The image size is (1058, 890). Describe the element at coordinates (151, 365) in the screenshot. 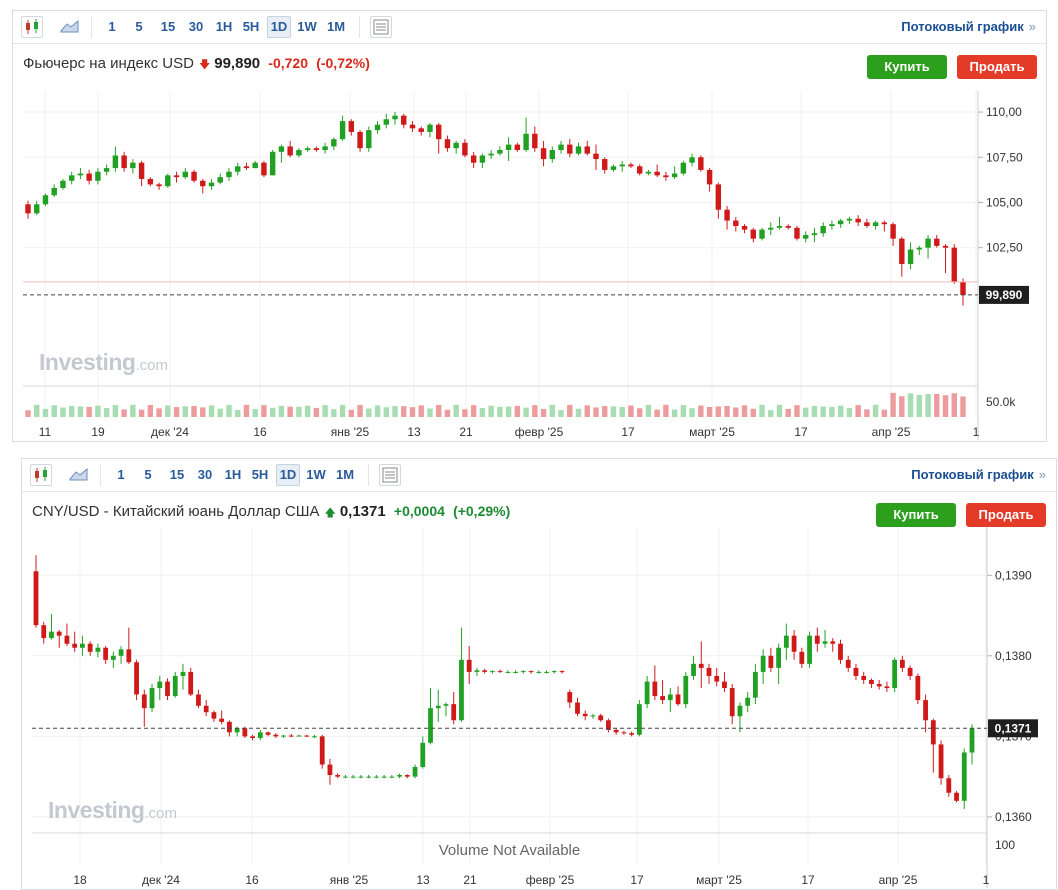

I see `watermark-suffix: .com` at that location.